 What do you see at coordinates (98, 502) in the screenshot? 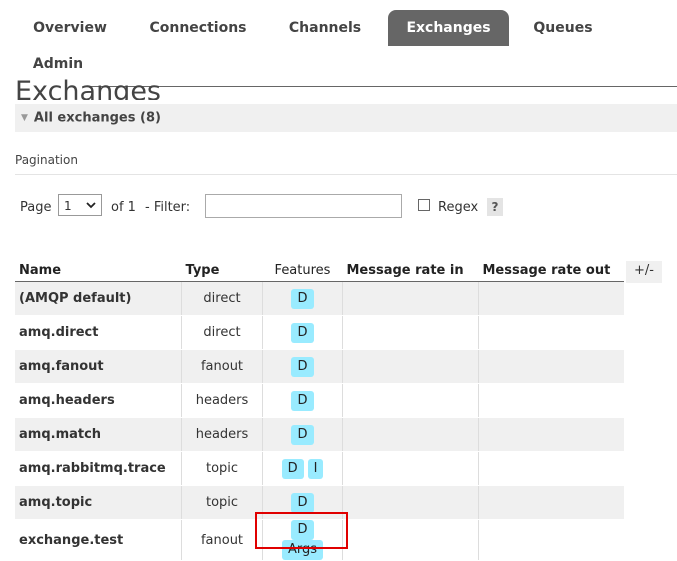
I see `exchange-name-link: amq.topic` at bounding box center [98, 502].